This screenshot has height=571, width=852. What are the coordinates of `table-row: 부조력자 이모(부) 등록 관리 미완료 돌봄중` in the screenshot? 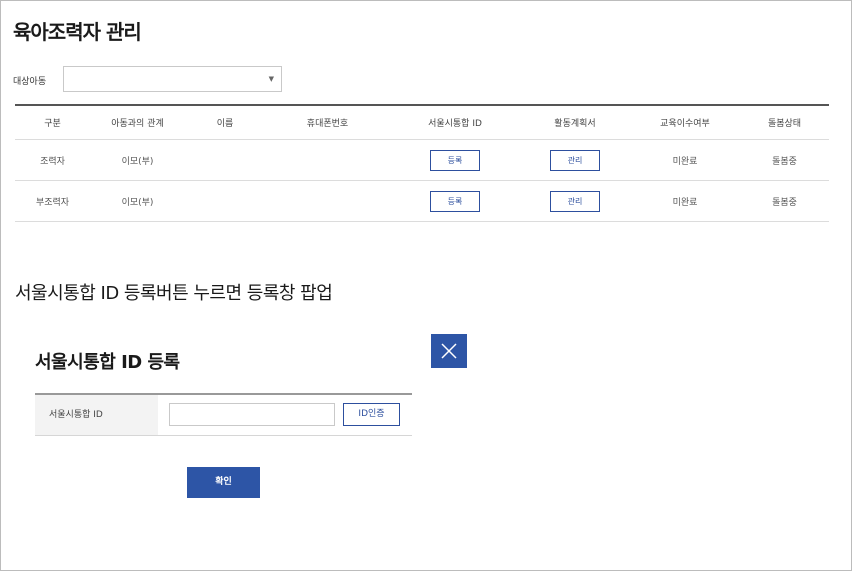 It's located at (422, 201).